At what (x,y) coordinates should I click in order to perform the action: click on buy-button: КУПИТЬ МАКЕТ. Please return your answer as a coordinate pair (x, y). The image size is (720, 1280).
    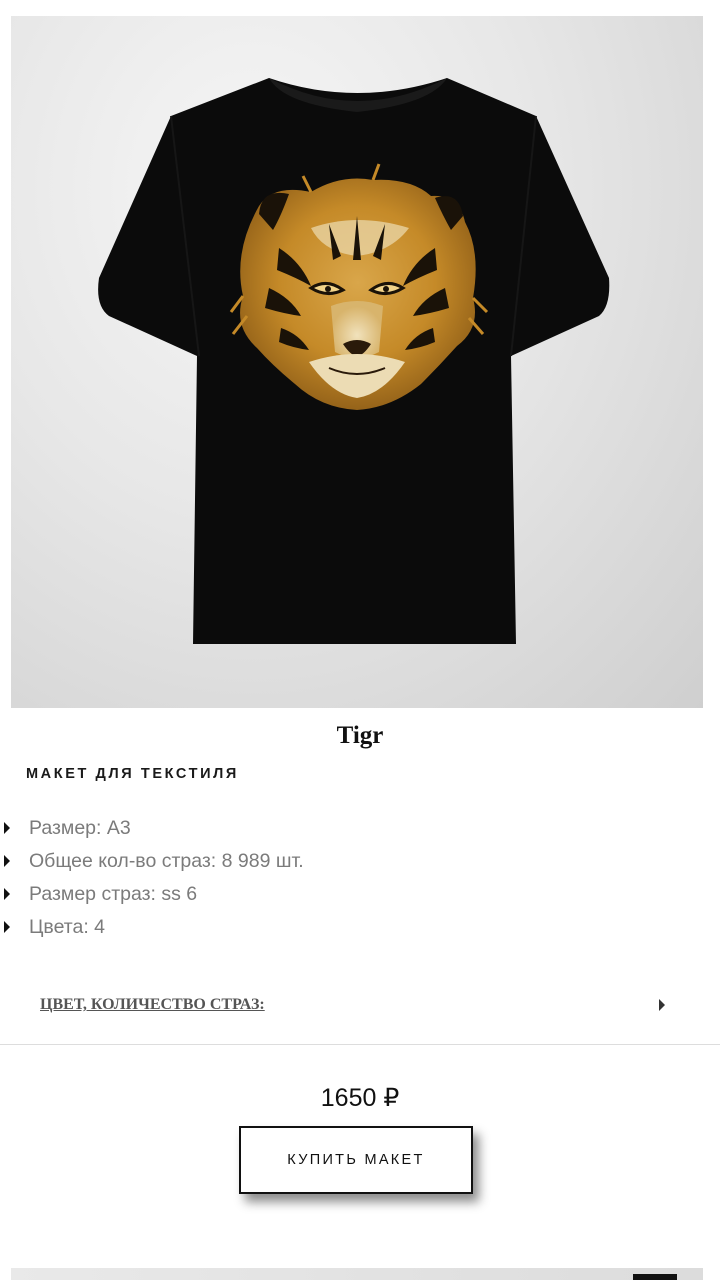
    Looking at the image, I should click on (356, 1160).